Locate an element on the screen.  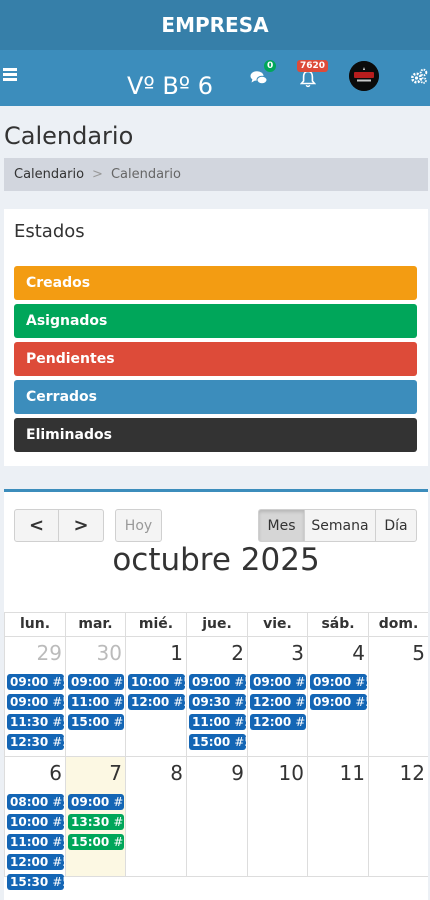
day-number: 4 is located at coordinates (358, 653).